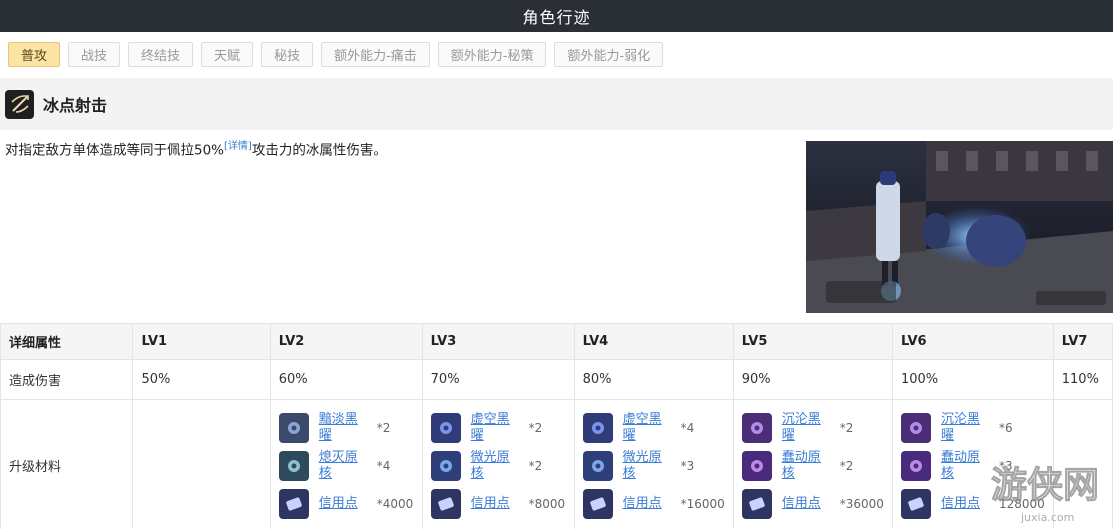 The image size is (1113, 529). I want to click on material-item: 黯淡黑曜 *2, so click(346, 428).